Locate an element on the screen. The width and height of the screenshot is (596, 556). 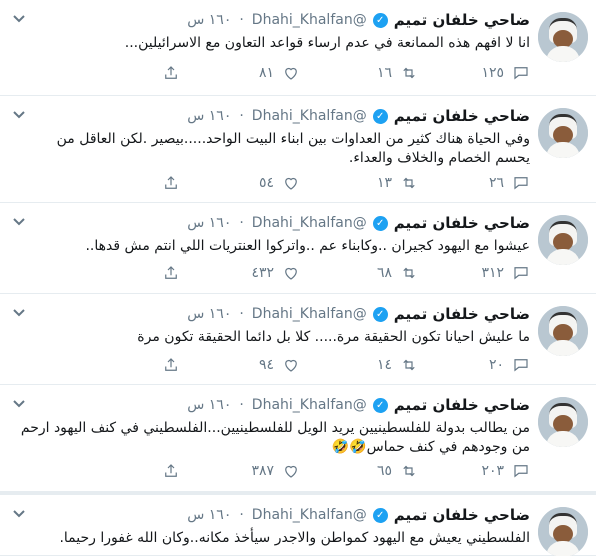
retweet-button: ٦٨ is located at coordinates (397, 273).